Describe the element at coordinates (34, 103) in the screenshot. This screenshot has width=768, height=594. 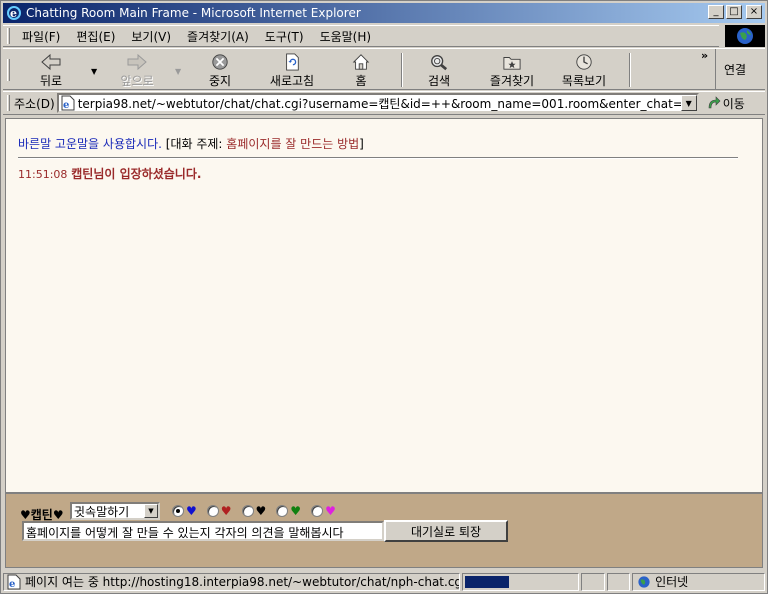
I see `address-label: 주소(D)` at that location.